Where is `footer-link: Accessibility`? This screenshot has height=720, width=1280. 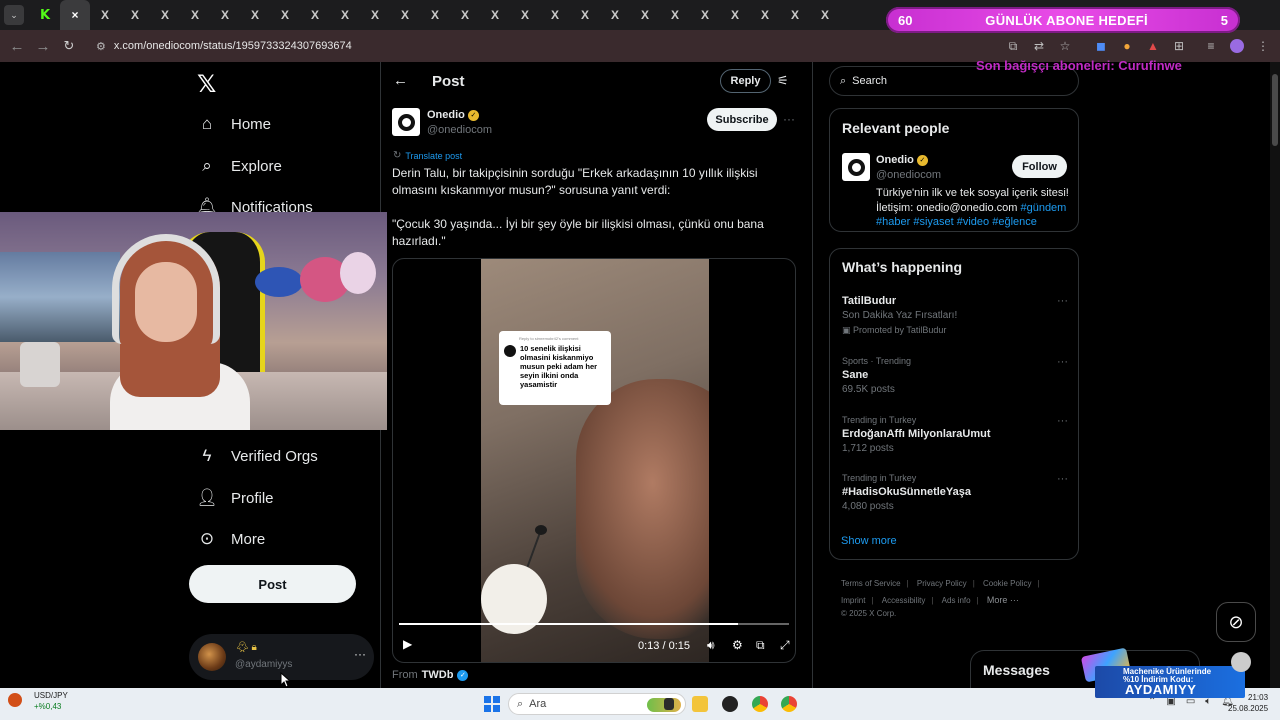
footer-link: Accessibility is located at coordinates (904, 600).